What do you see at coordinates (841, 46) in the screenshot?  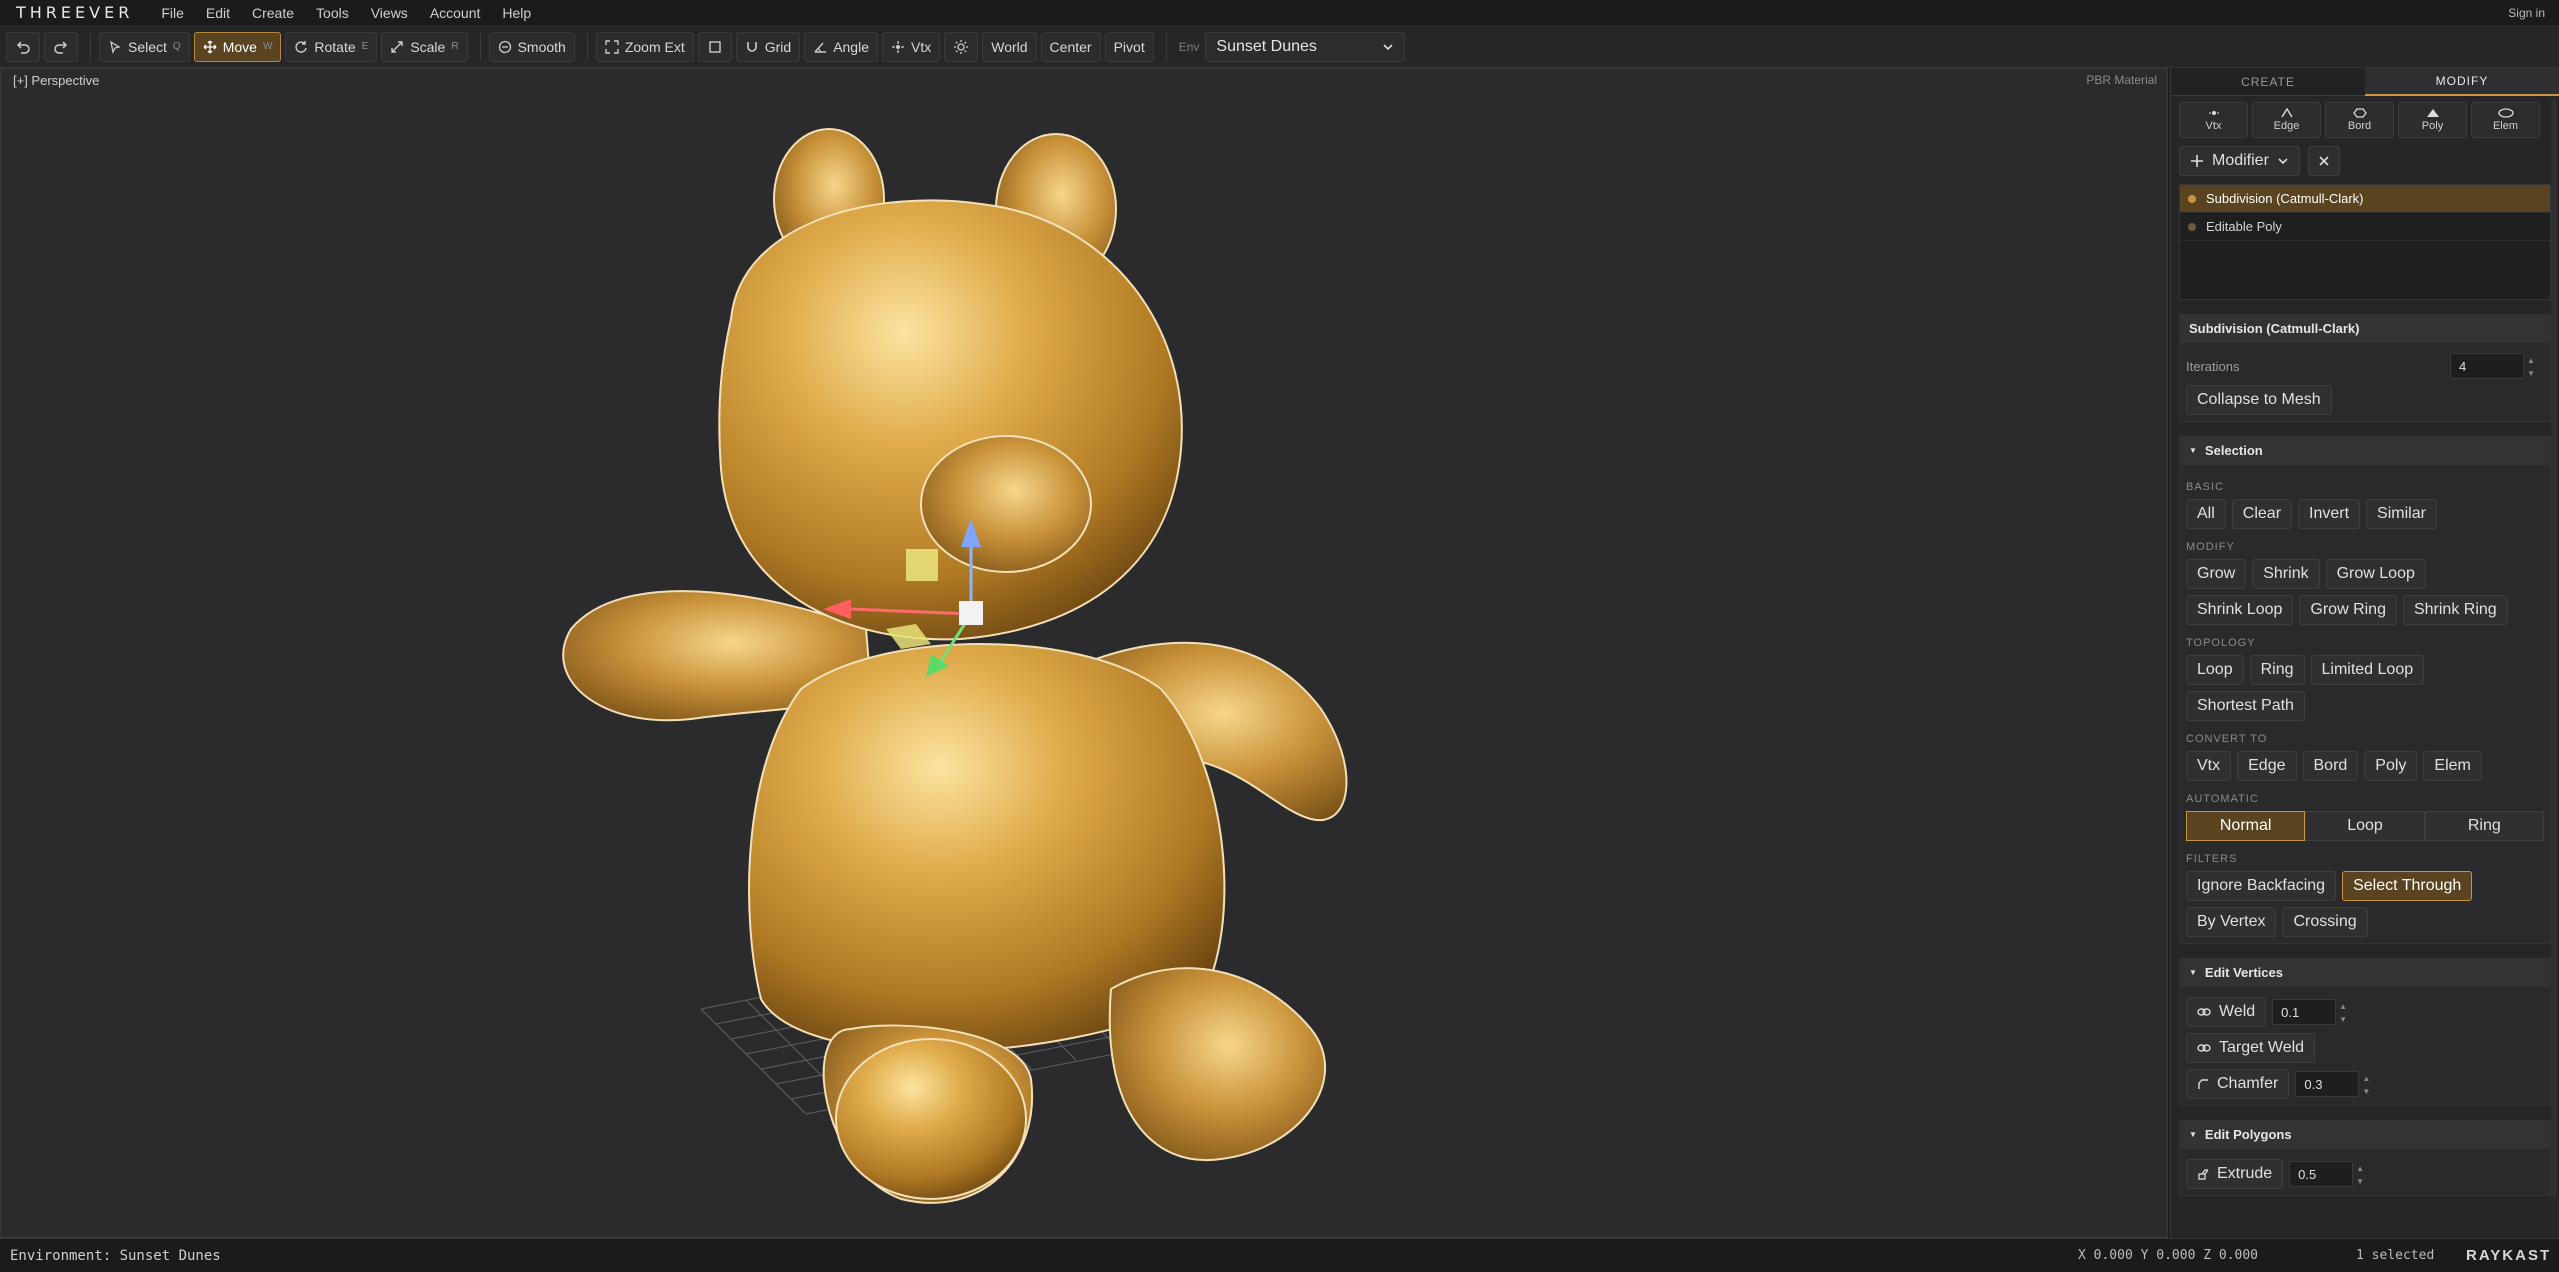 I see `angle-snap-button: Angle` at bounding box center [841, 46].